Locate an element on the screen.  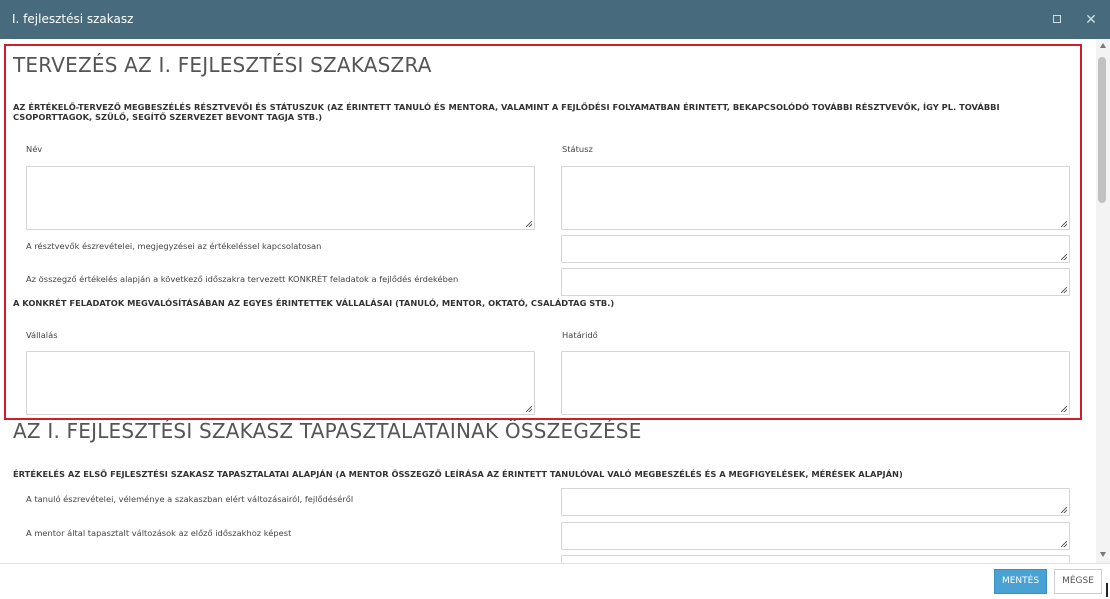
name-label: Név is located at coordinates (34, 149).